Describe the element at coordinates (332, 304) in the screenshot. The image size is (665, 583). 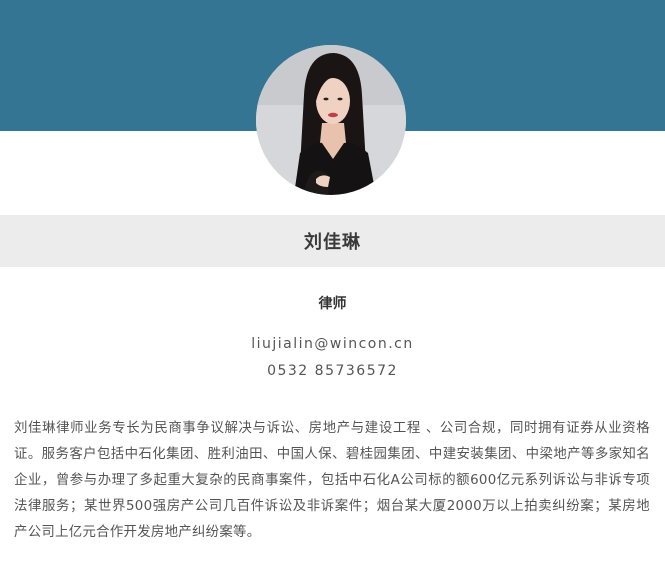
I see `profile-title: 律师` at that location.